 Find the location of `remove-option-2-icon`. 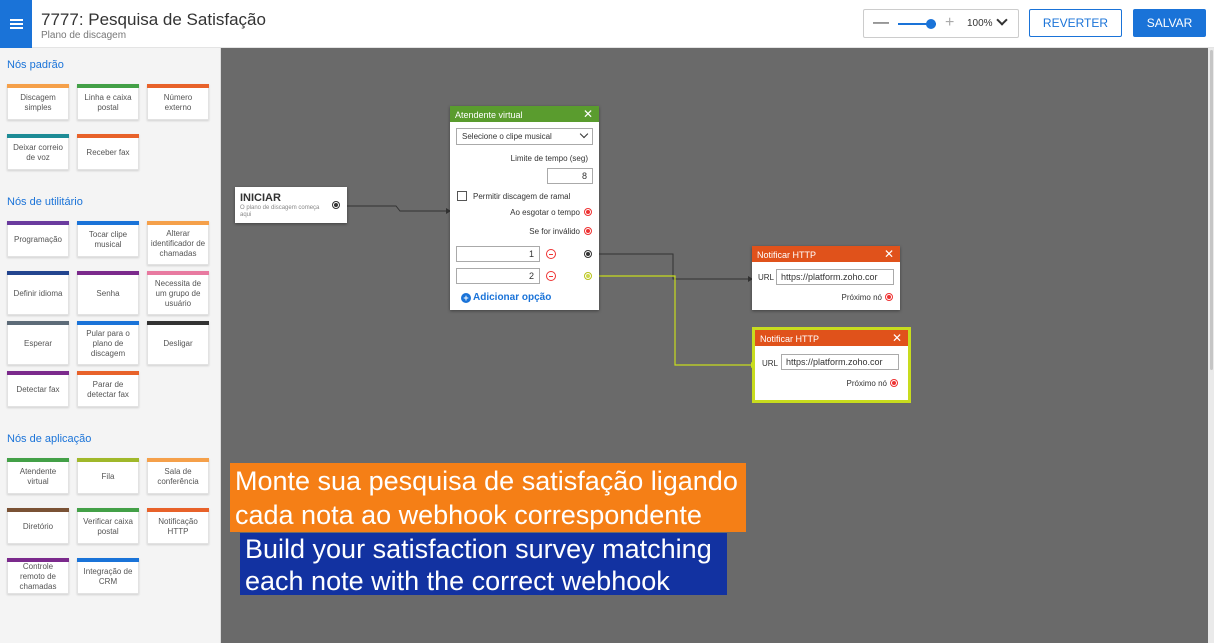

remove-option-2-icon is located at coordinates (551, 276).